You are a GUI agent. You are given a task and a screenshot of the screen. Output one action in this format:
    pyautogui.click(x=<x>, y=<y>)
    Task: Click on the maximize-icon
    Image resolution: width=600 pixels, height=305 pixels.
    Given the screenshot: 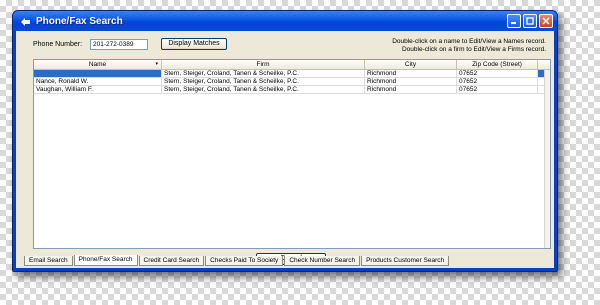 What is the action you would take?
    pyautogui.click(x=530, y=21)
    